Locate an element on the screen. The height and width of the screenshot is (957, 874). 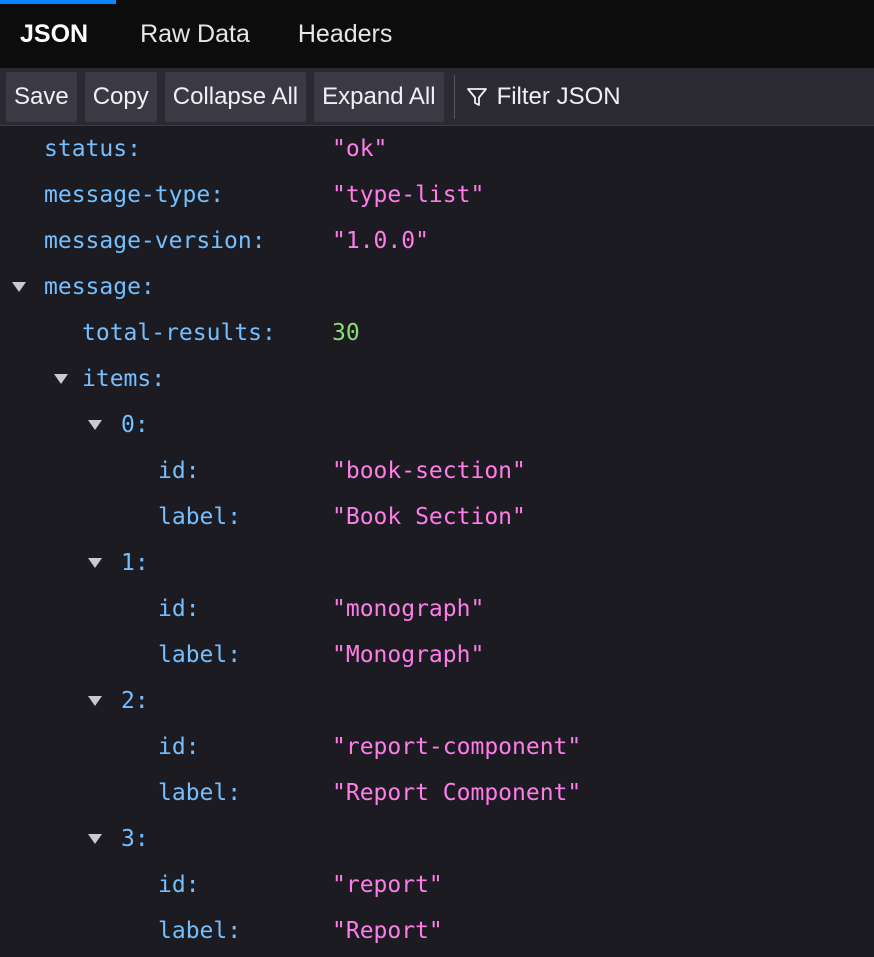
tree-row-item-label: label: "Report Component" is located at coordinates (437, 793).